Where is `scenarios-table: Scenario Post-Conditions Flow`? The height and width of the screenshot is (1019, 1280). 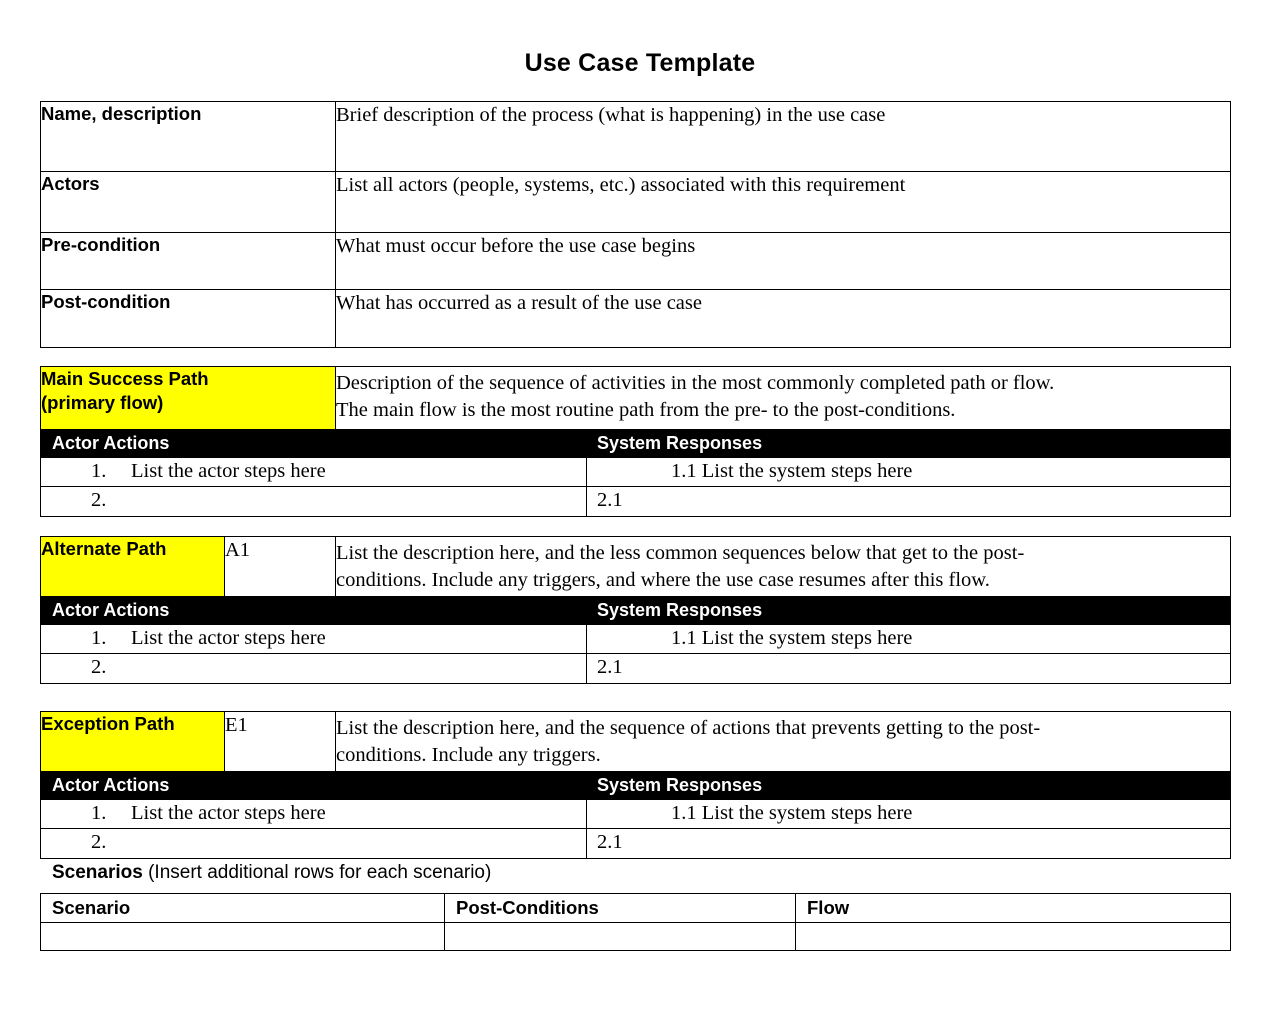
scenarios-table: Scenario Post-Conditions Flow is located at coordinates (635, 922).